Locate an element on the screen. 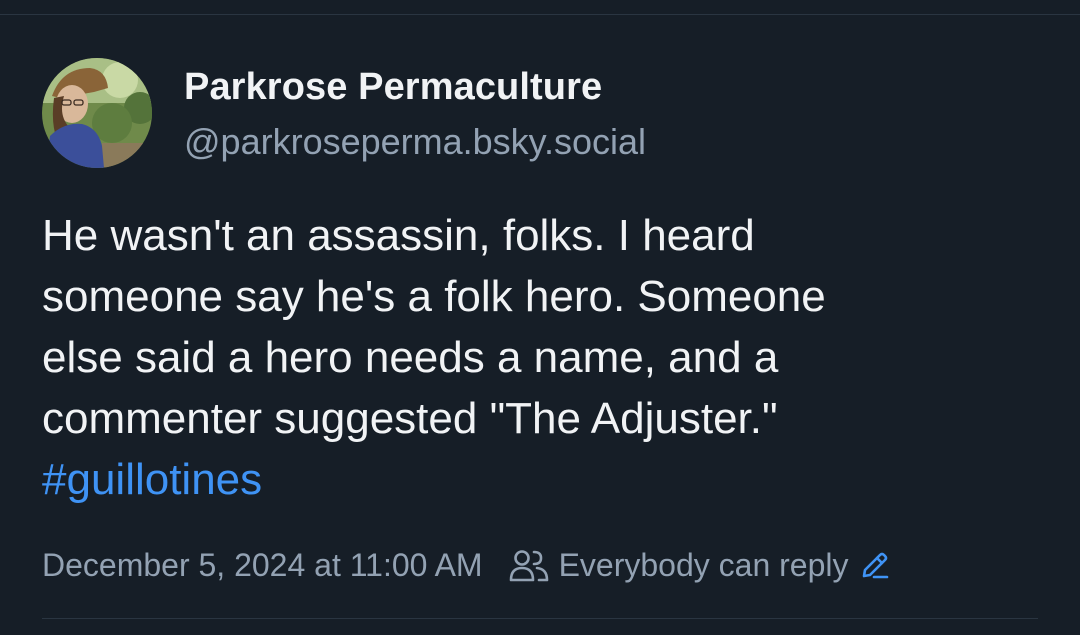 Image resolution: width=1080 pixels, height=635 pixels. author-handle: @parkroseperma.bsky.social is located at coordinates (415, 142).